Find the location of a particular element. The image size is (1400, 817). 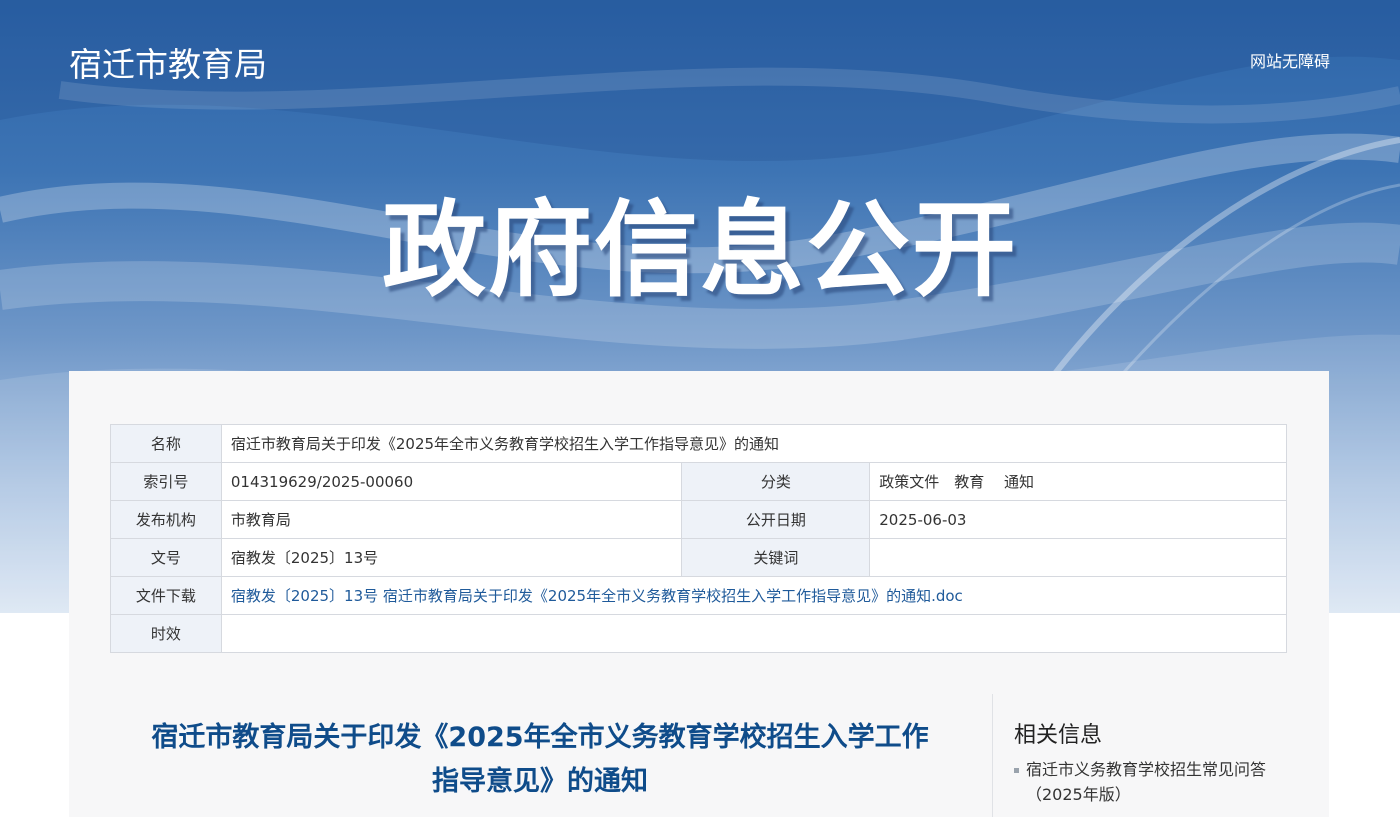

table-row: 索引号 014319629/2025-00060 分类 政策文件 教育 通知 is located at coordinates (698, 481).